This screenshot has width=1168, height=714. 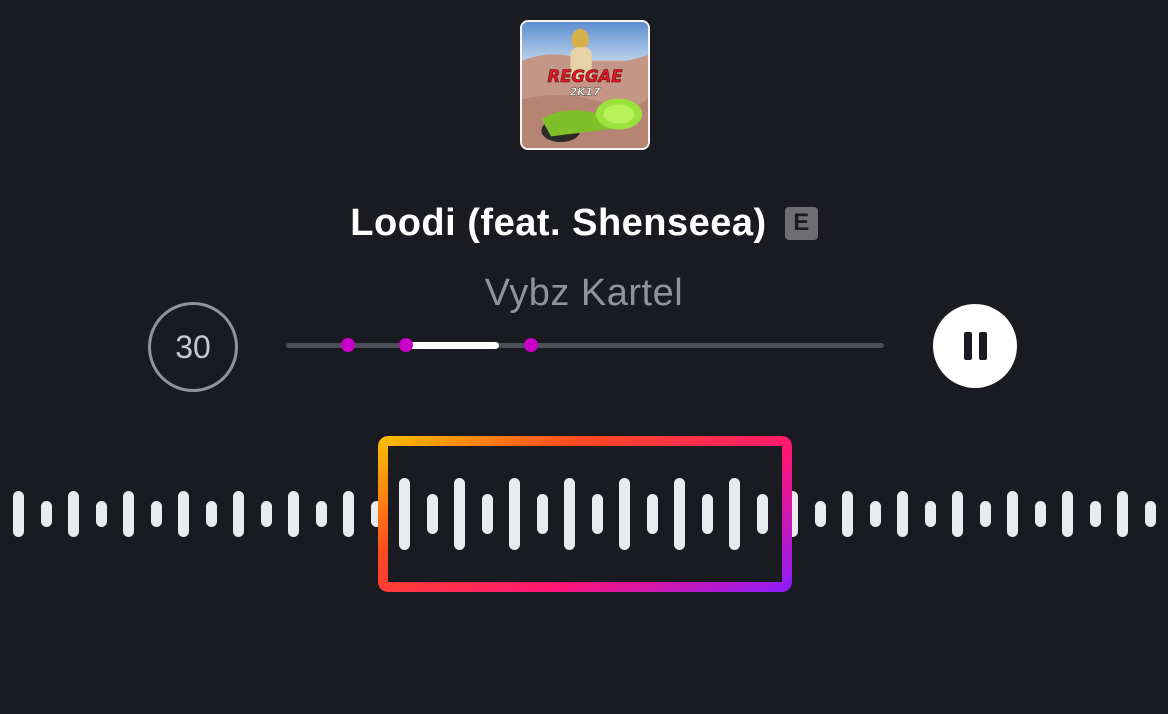 I want to click on album-title-art: REGGAE, so click(x=586, y=76).